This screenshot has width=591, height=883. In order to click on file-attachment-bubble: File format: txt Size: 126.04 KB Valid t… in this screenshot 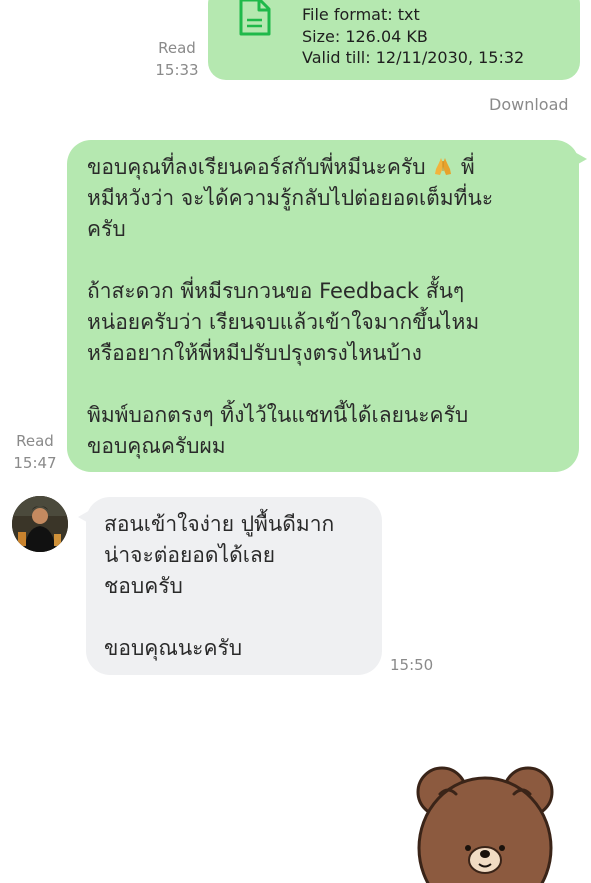, I will do `click(394, 40)`.